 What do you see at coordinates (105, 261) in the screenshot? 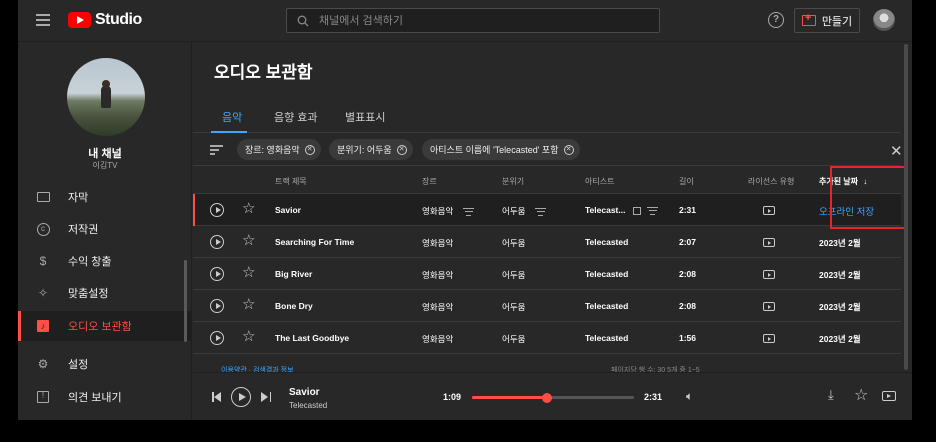
I see `sidebar-item-monetization: $ 수익 창출` at bounding box center [105, 261].